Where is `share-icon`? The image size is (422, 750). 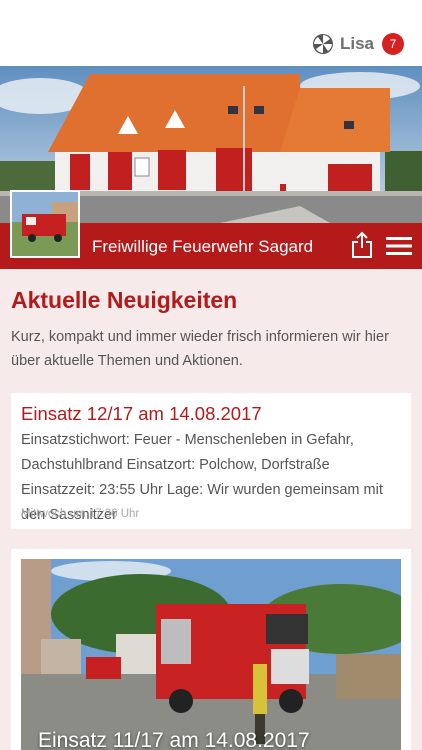
share-icon is located at coordinates (362, 245).